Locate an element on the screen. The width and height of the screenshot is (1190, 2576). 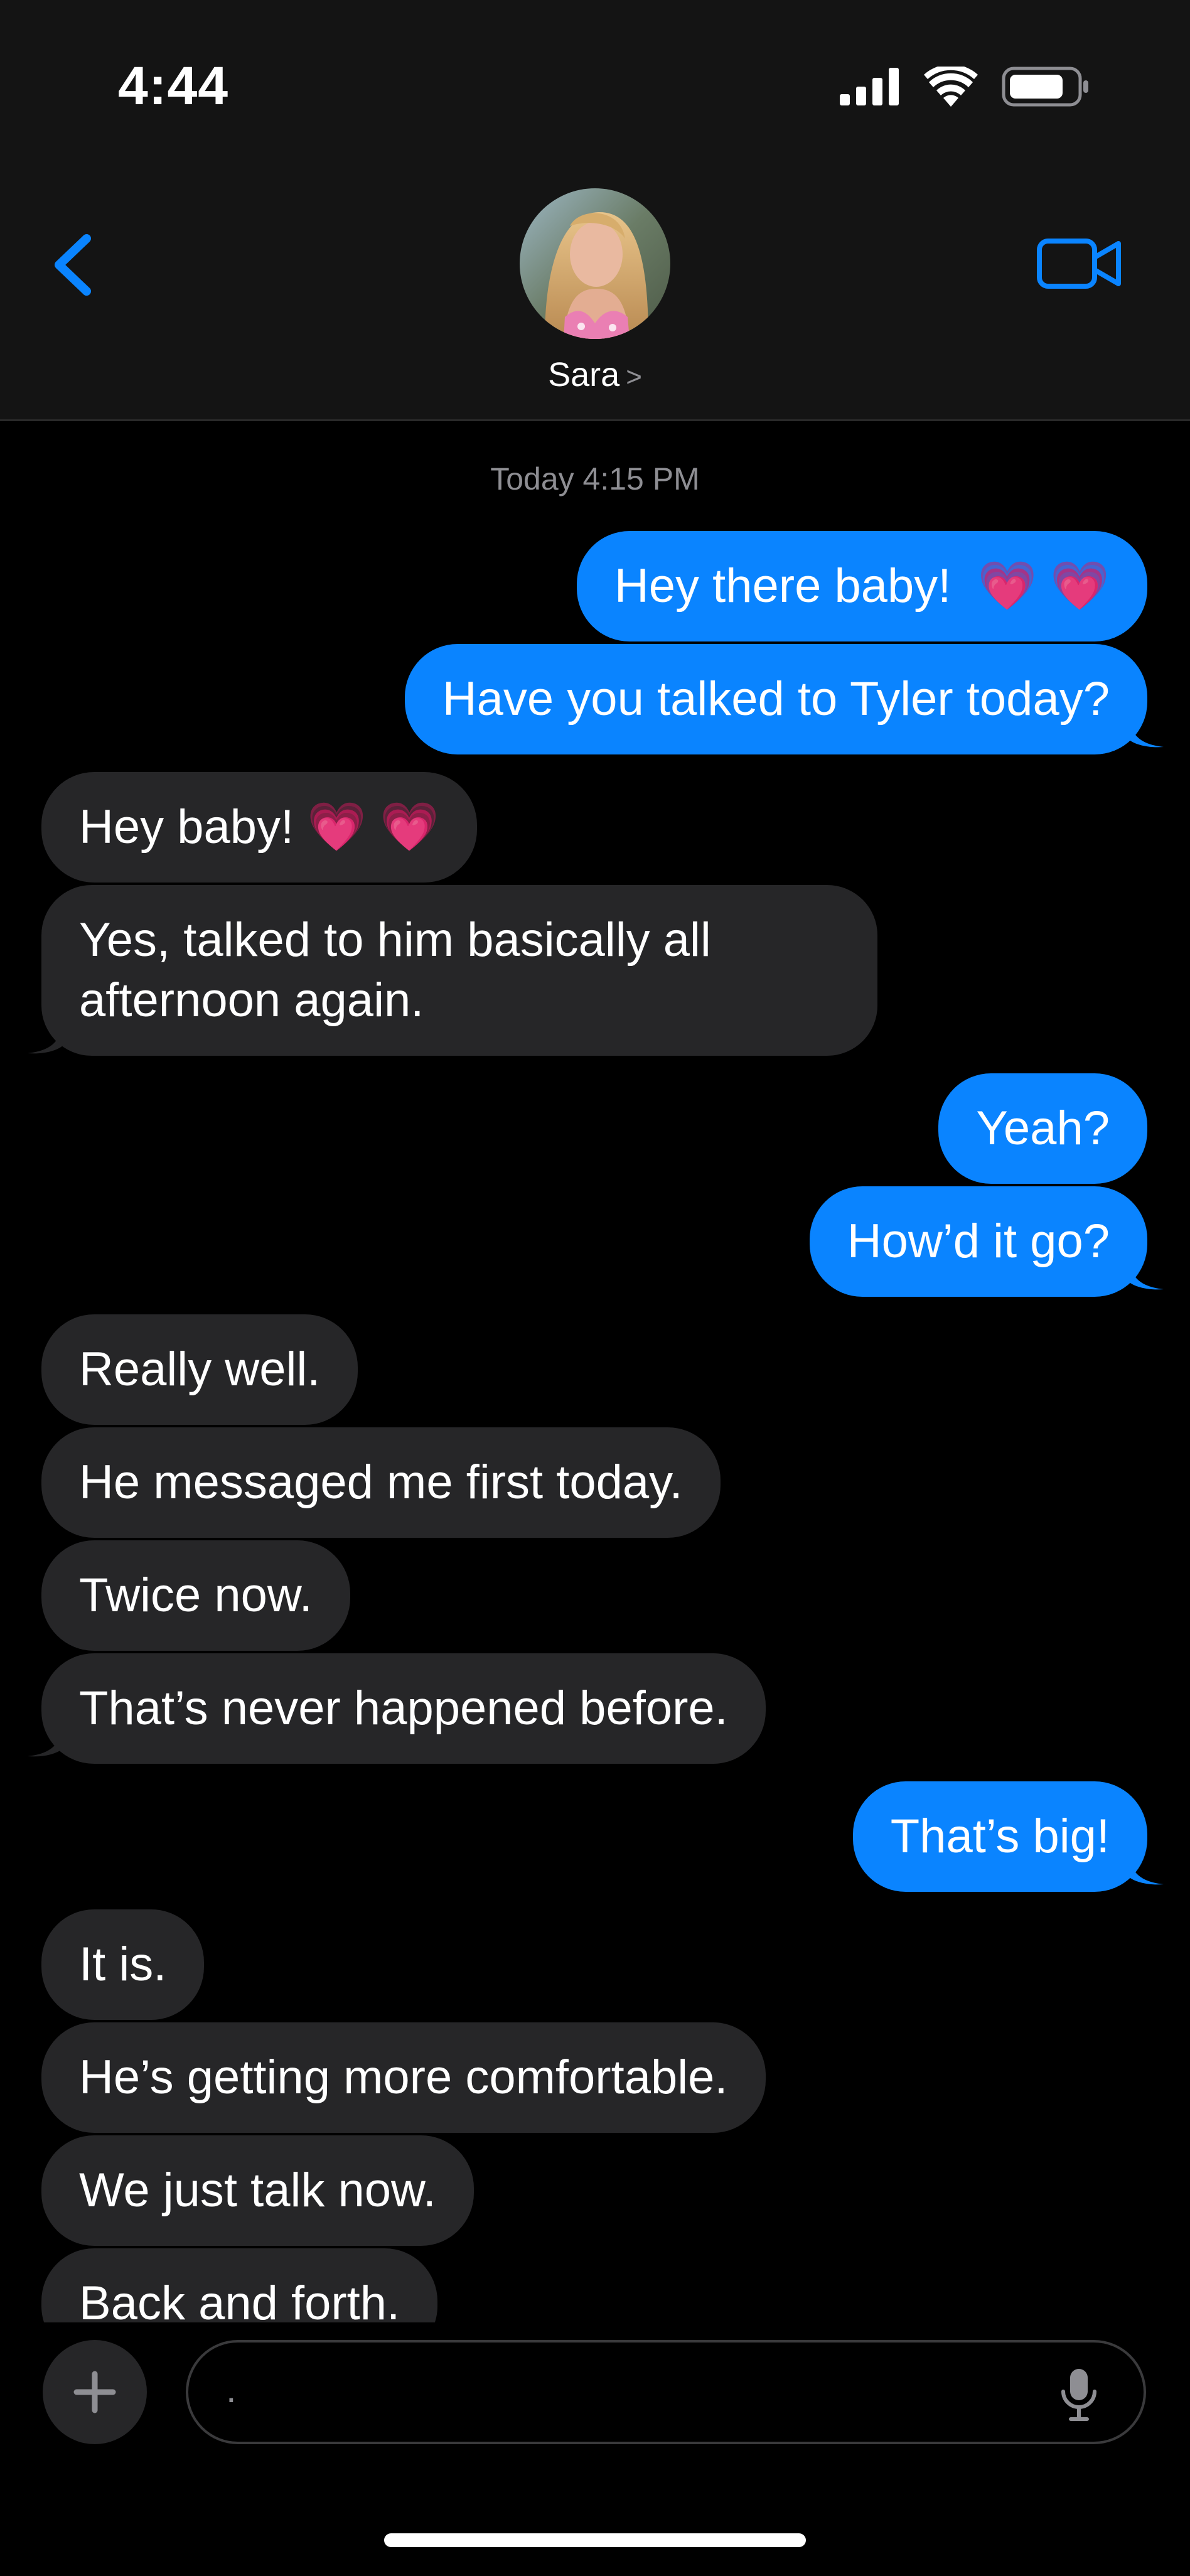
message-bubble-received: That’s never happened before. is located at coordinates (403, 1708).